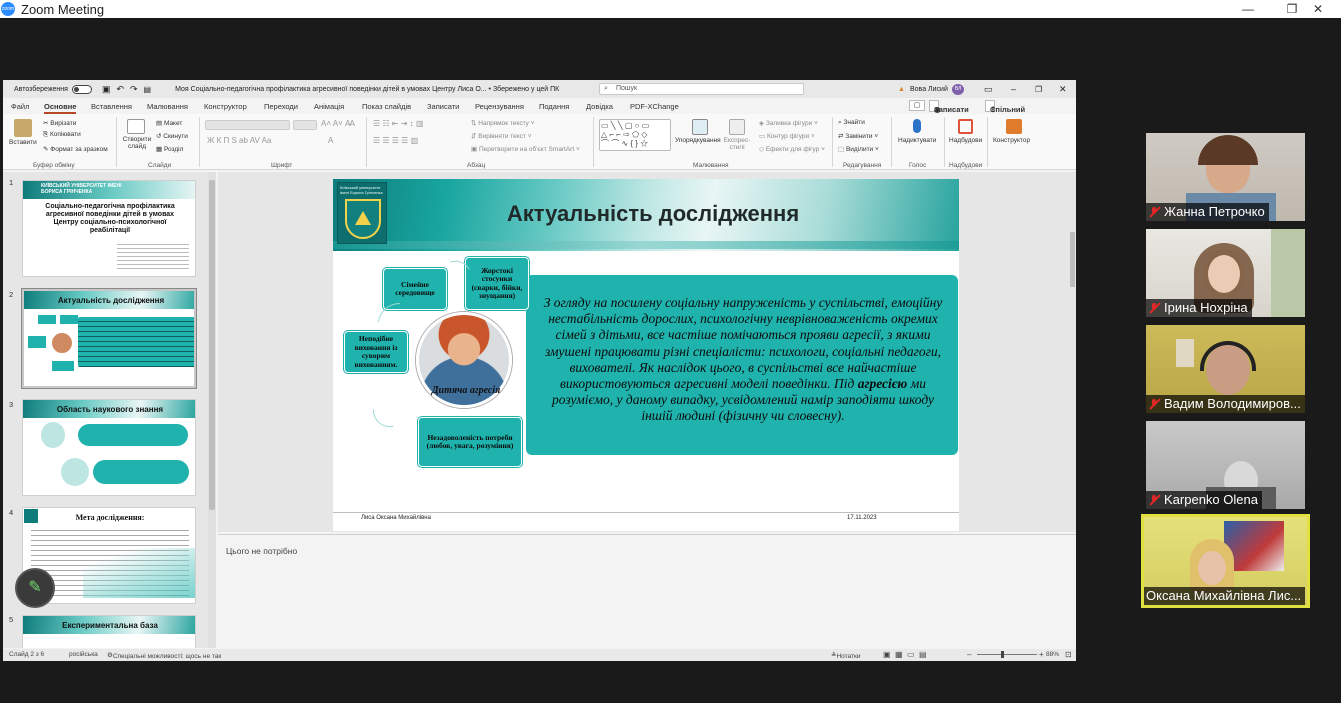  I want to click on ppt-maximize-button: ❐, so click(1038, 89).